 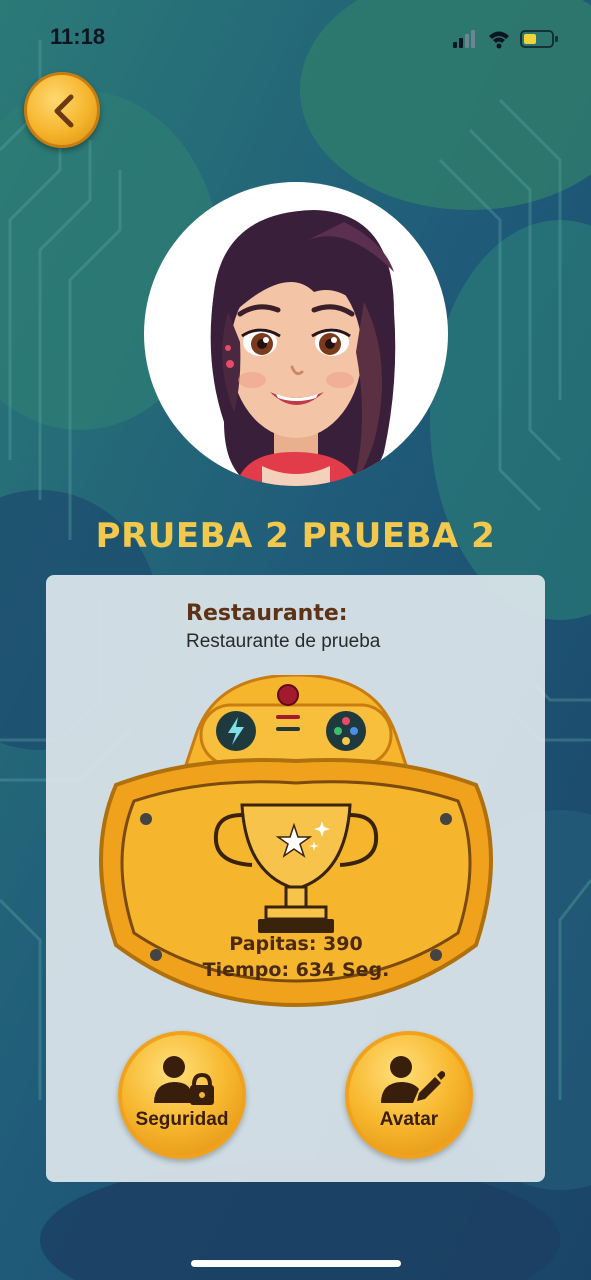 What do you see at coordinates (296, 1263) in the screenshot?
I see `home-indicator` at bounding box center [296, 1263].